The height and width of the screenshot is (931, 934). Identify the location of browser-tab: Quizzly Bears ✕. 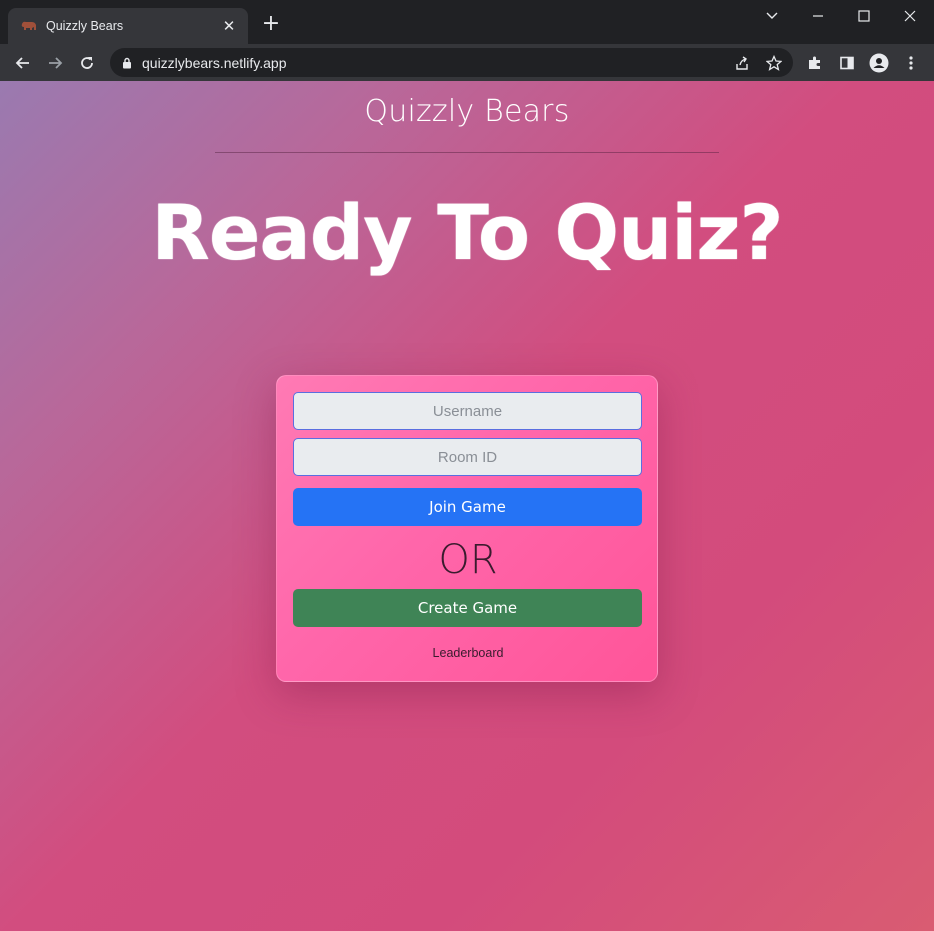
(128, 26).